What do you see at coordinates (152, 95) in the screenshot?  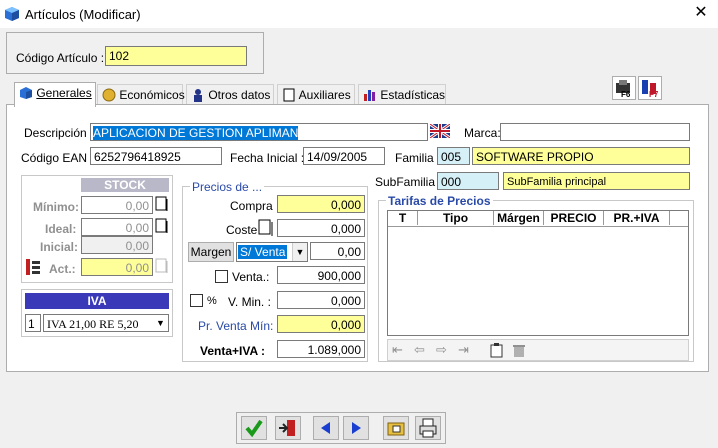 I see `tab-economicos-label: Económicos` at bounding box center [152, 95].